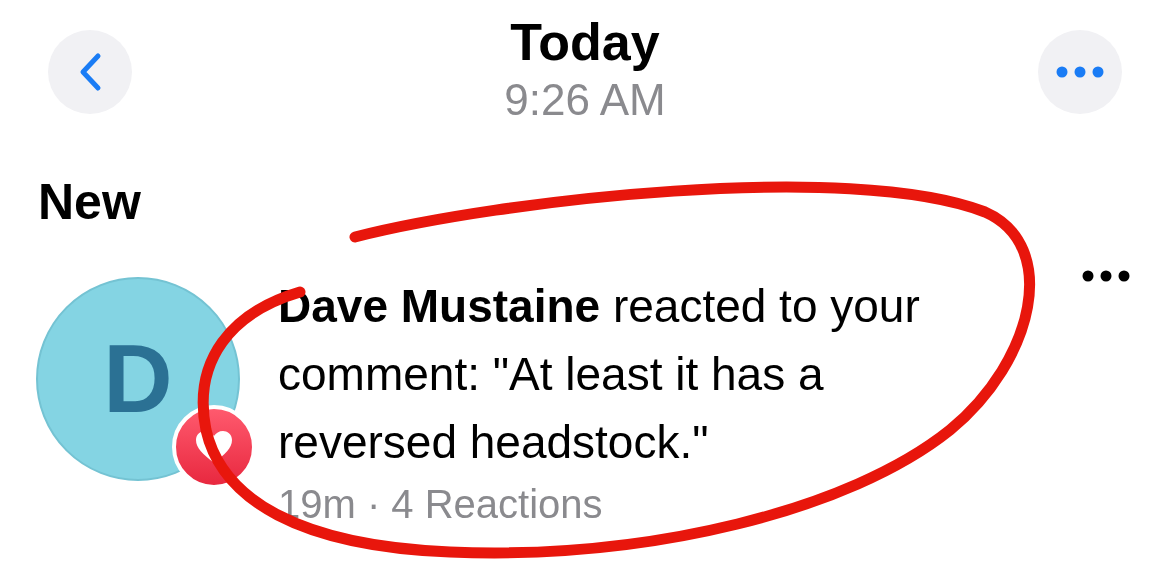 This screenshot has height=587, width=1170. What do you see at coordinates (214, 447) in the screenshot?
I see `heart-icon` at bounding box center [214, 447].